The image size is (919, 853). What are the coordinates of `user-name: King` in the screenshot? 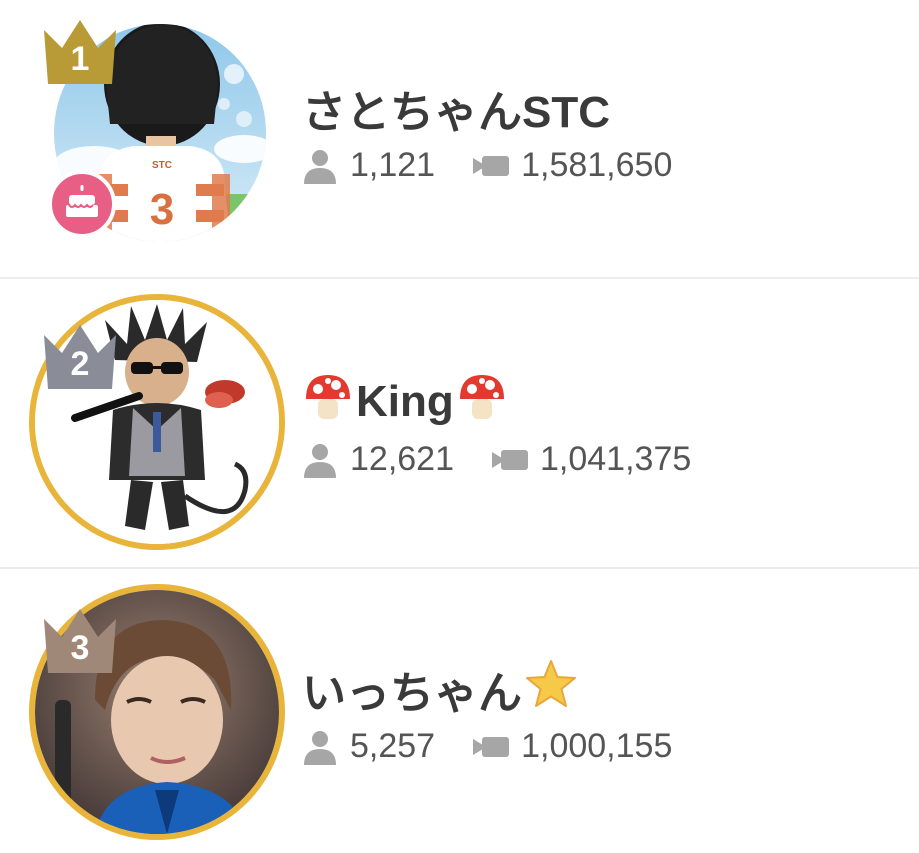 It's located at (496, 402).